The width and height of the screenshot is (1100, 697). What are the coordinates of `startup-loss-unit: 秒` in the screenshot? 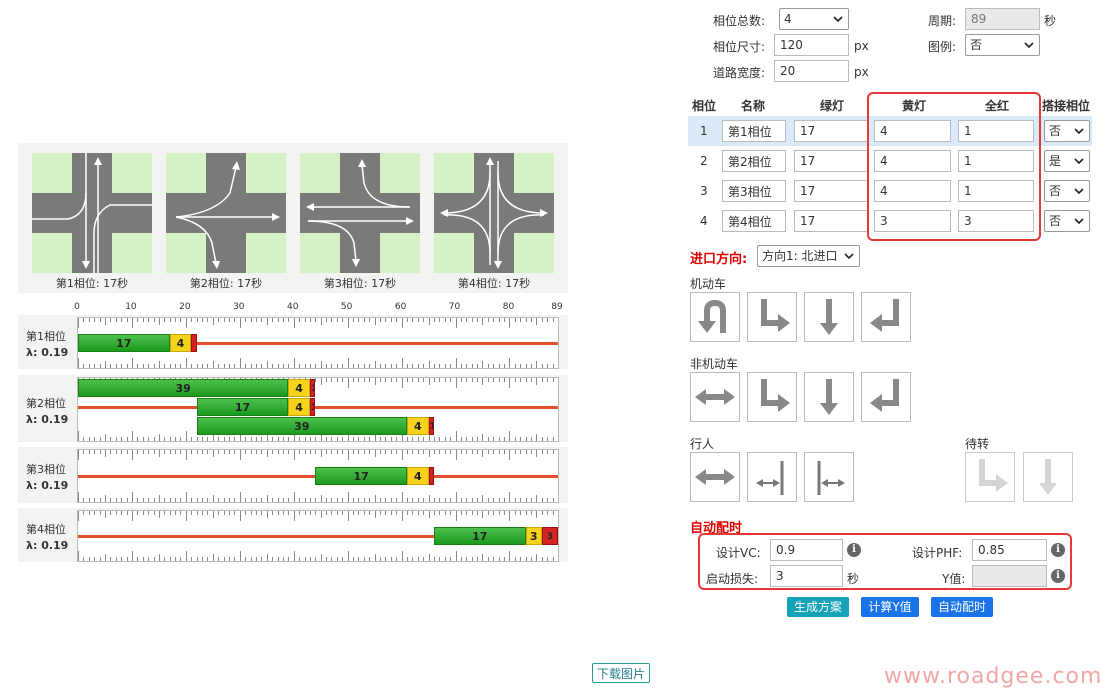 It's located at (853, 579).